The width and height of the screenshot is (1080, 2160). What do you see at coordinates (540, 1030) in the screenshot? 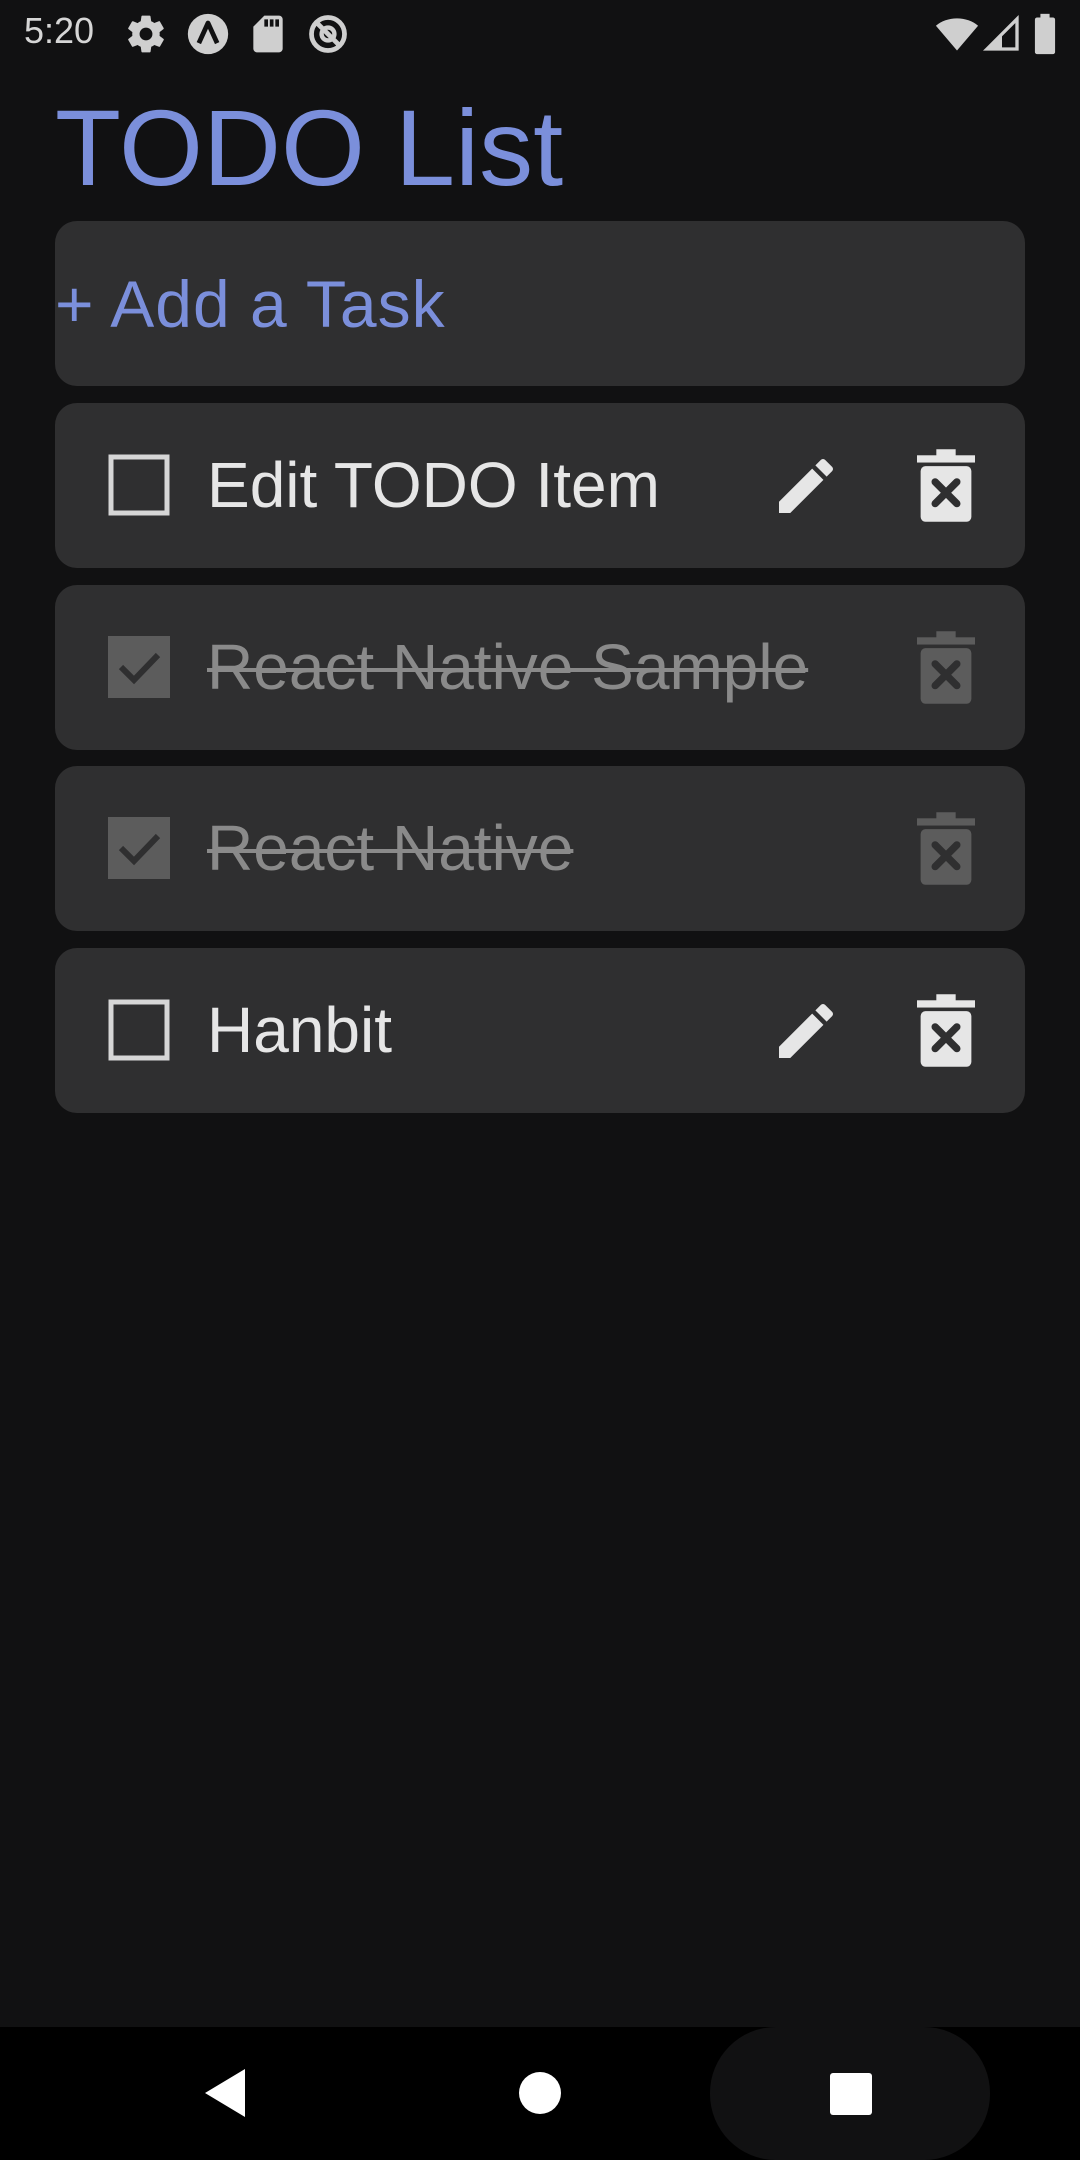
I see `todo-item: Hanbit` at bounding box center [540, 1030].